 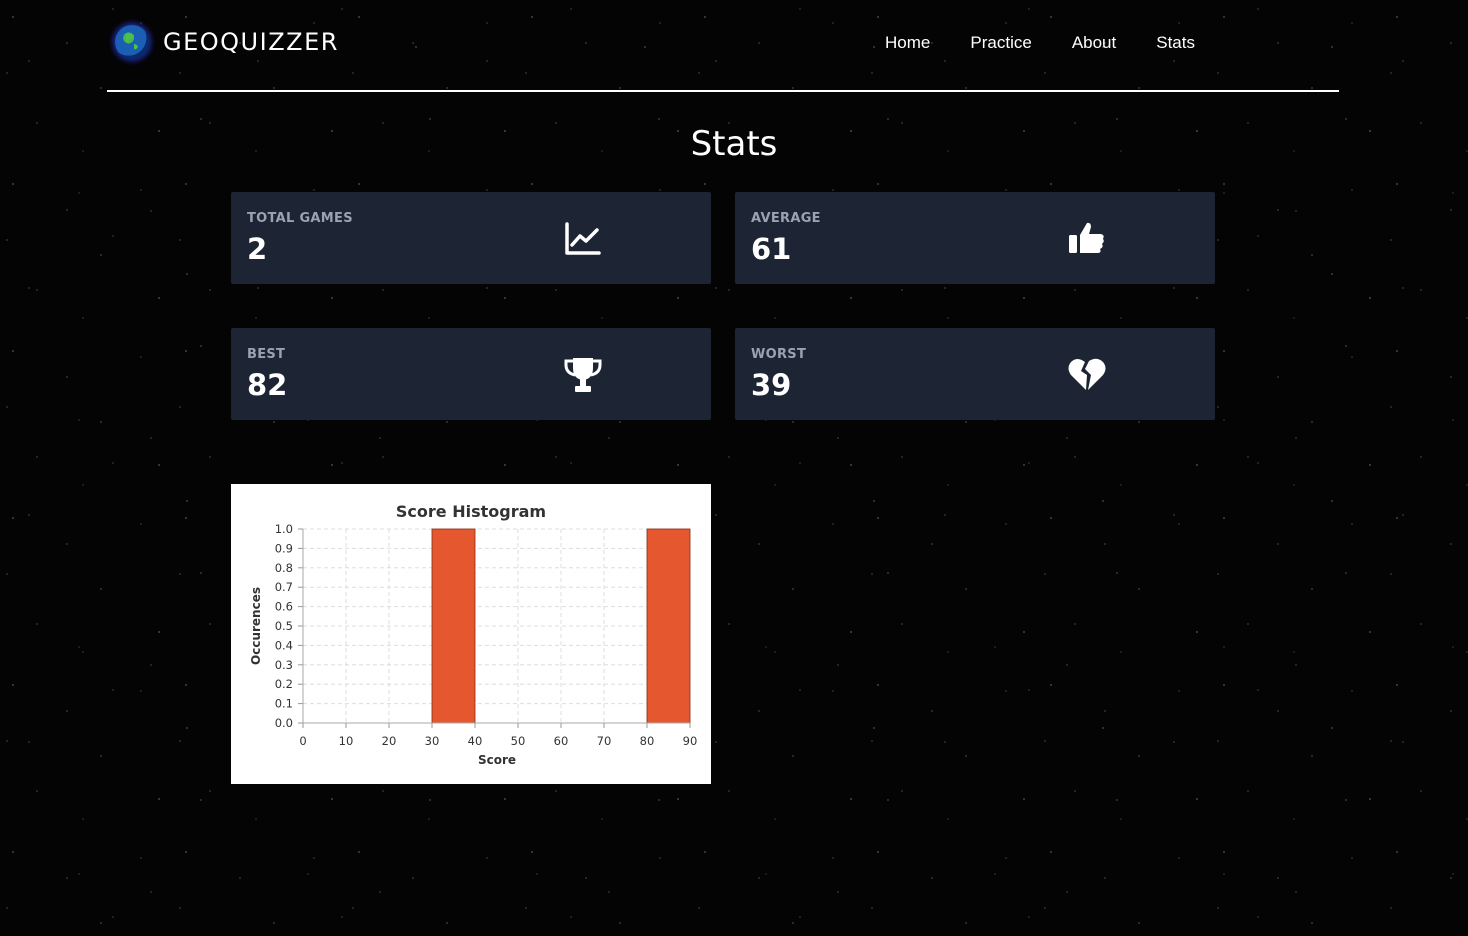 I want to click on stat-label: TOTAL GAMES, so click(x=300, y=218).